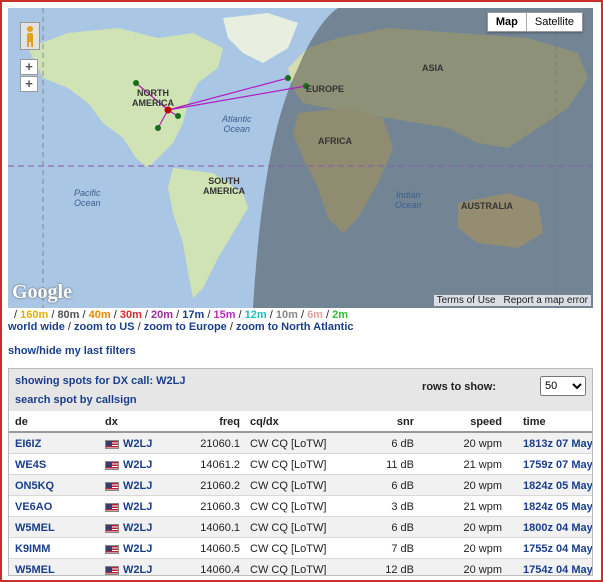 This screenshot has width=603, height=582. Describe the element at coordinates (131, 315) in the screenshot. I see `band-30m: 30m` at that location.